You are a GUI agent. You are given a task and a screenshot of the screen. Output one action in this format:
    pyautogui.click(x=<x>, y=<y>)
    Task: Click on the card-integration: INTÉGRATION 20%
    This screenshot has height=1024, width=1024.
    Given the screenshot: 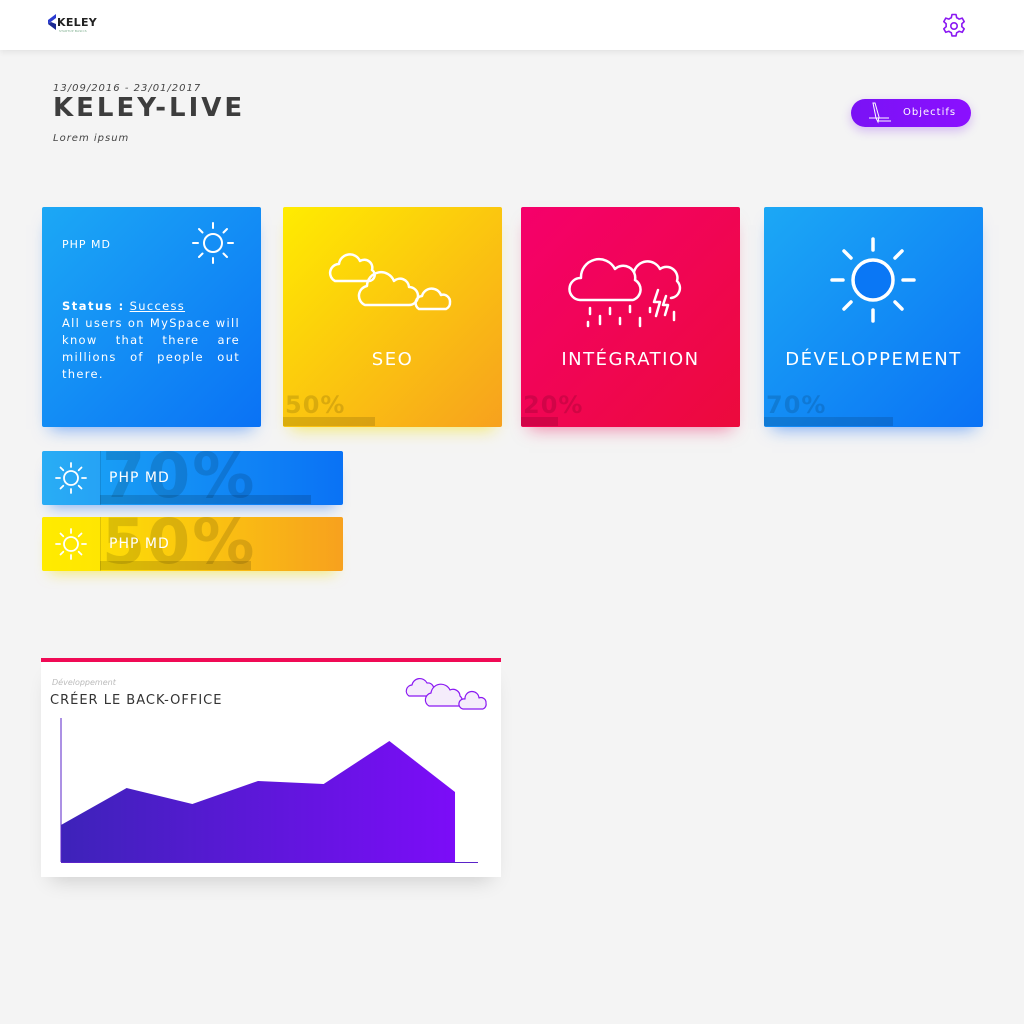 What is the action you would take?
    pyautogui.click(x=630, y=317)
    